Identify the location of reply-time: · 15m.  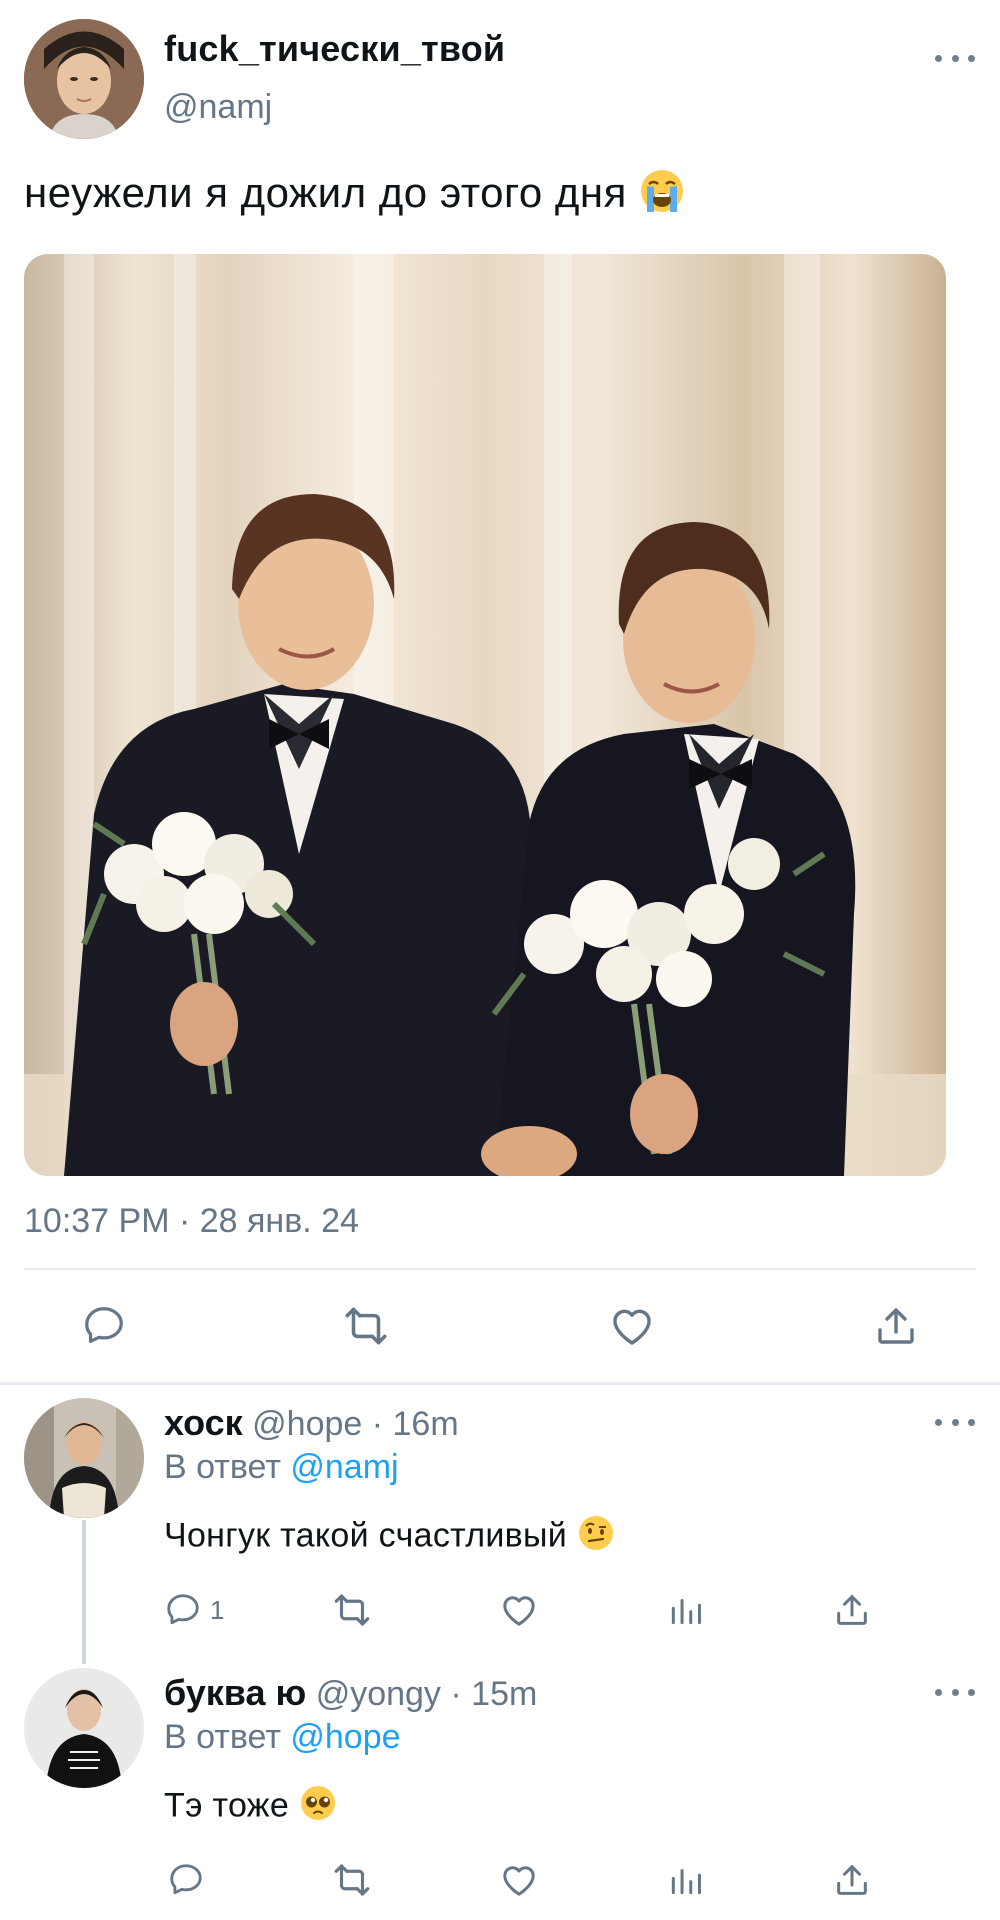
(493, 1694).